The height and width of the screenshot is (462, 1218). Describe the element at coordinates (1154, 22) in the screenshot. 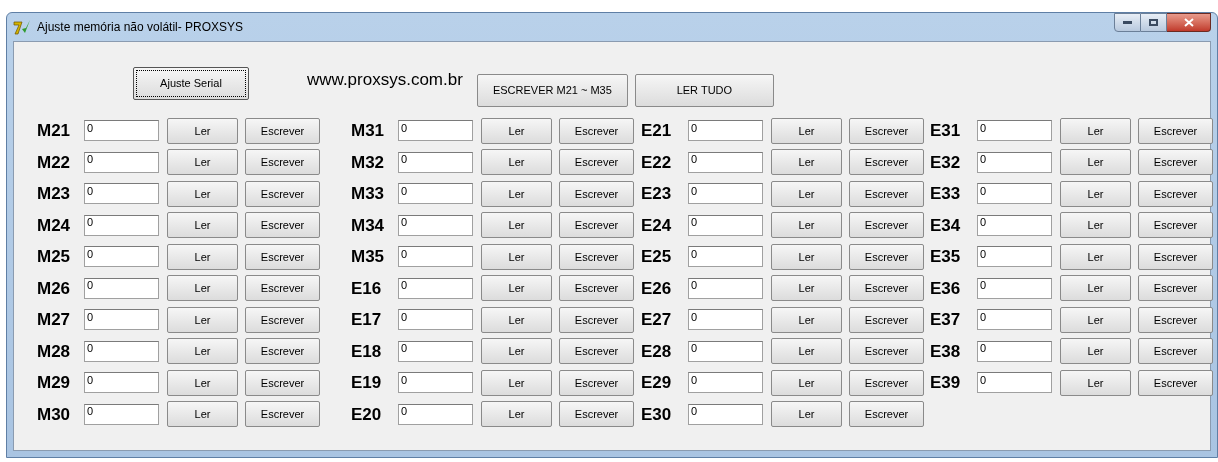

I see `maximize-button` at that location.